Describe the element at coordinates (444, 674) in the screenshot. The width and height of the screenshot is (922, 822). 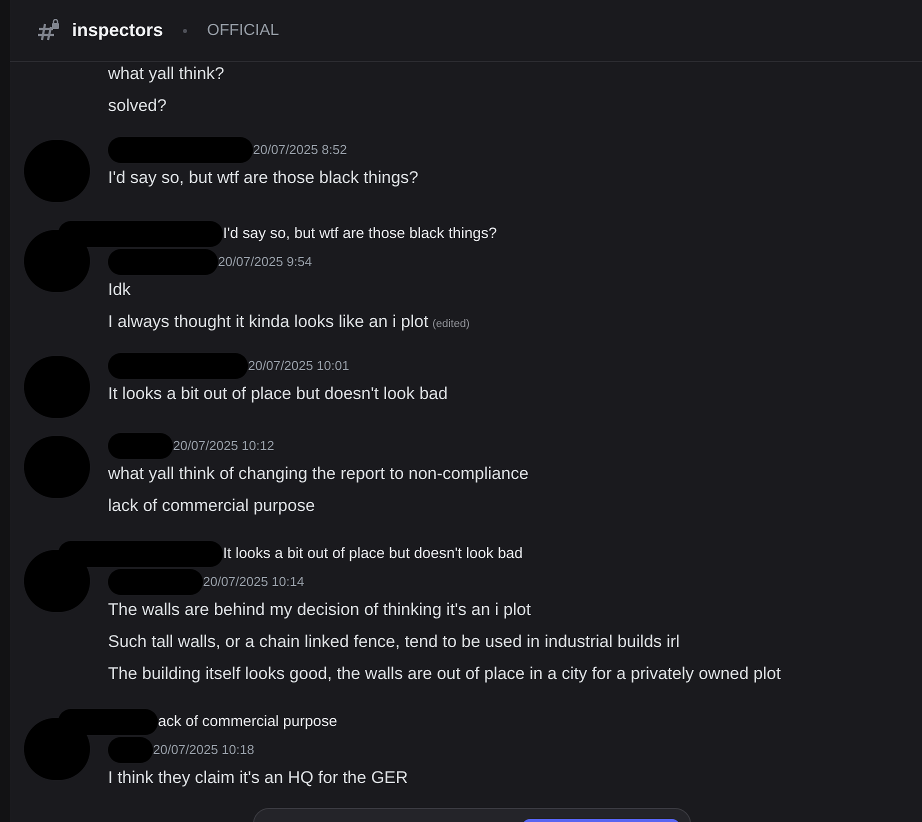
I see `message-text: The building itself looks good, the walls are out of place in a city for a privately owned plot` at that location.